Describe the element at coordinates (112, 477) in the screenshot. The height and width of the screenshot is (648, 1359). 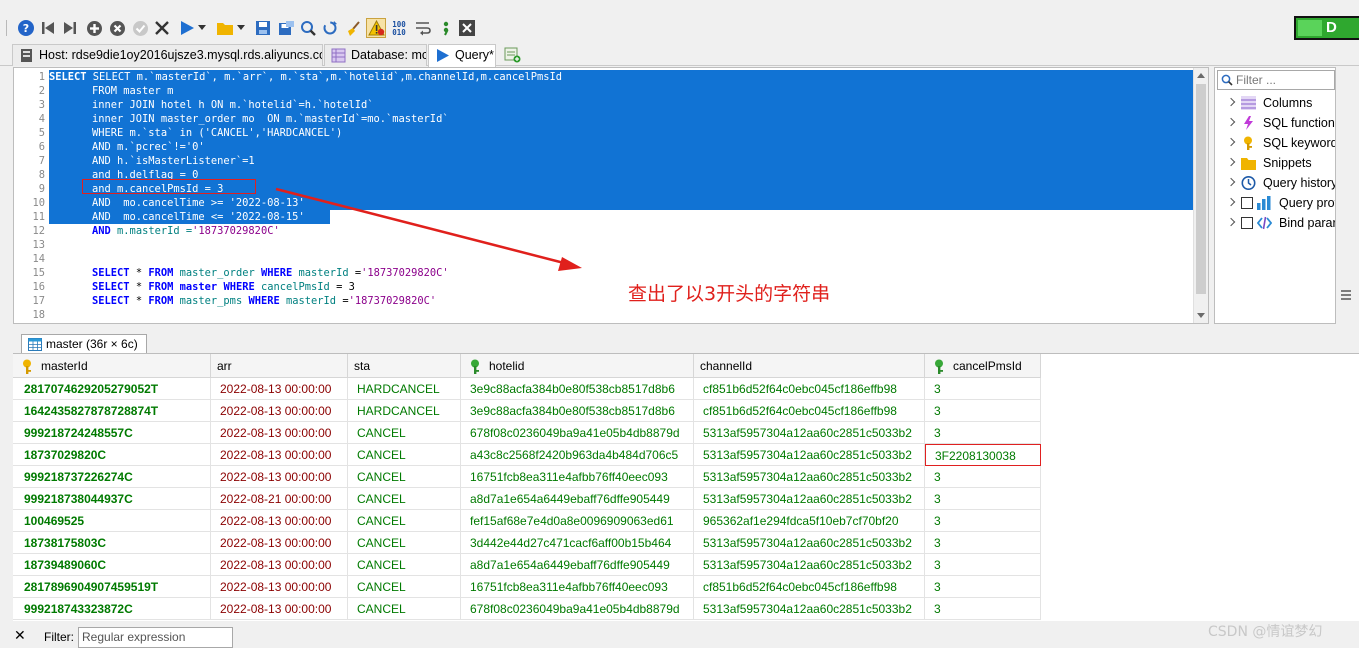
I see `table-cell: 999218737226274C` at that location.